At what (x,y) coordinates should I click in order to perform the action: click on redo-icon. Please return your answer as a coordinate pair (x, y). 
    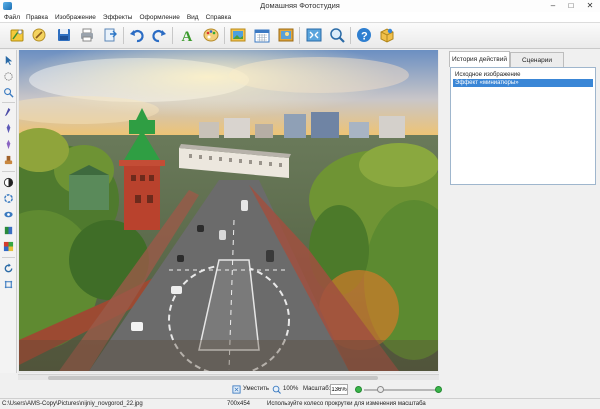
    Looking at the image, I should click on (159, 35).